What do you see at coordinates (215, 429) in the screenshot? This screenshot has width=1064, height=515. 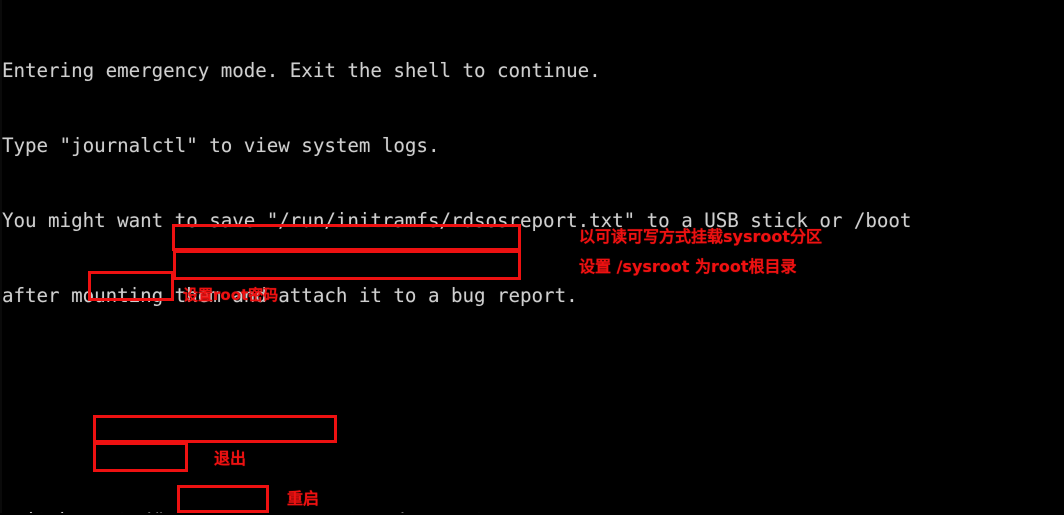 I see `highlight-box-touch-autorelabel-command` at bounding box center [215, 429].